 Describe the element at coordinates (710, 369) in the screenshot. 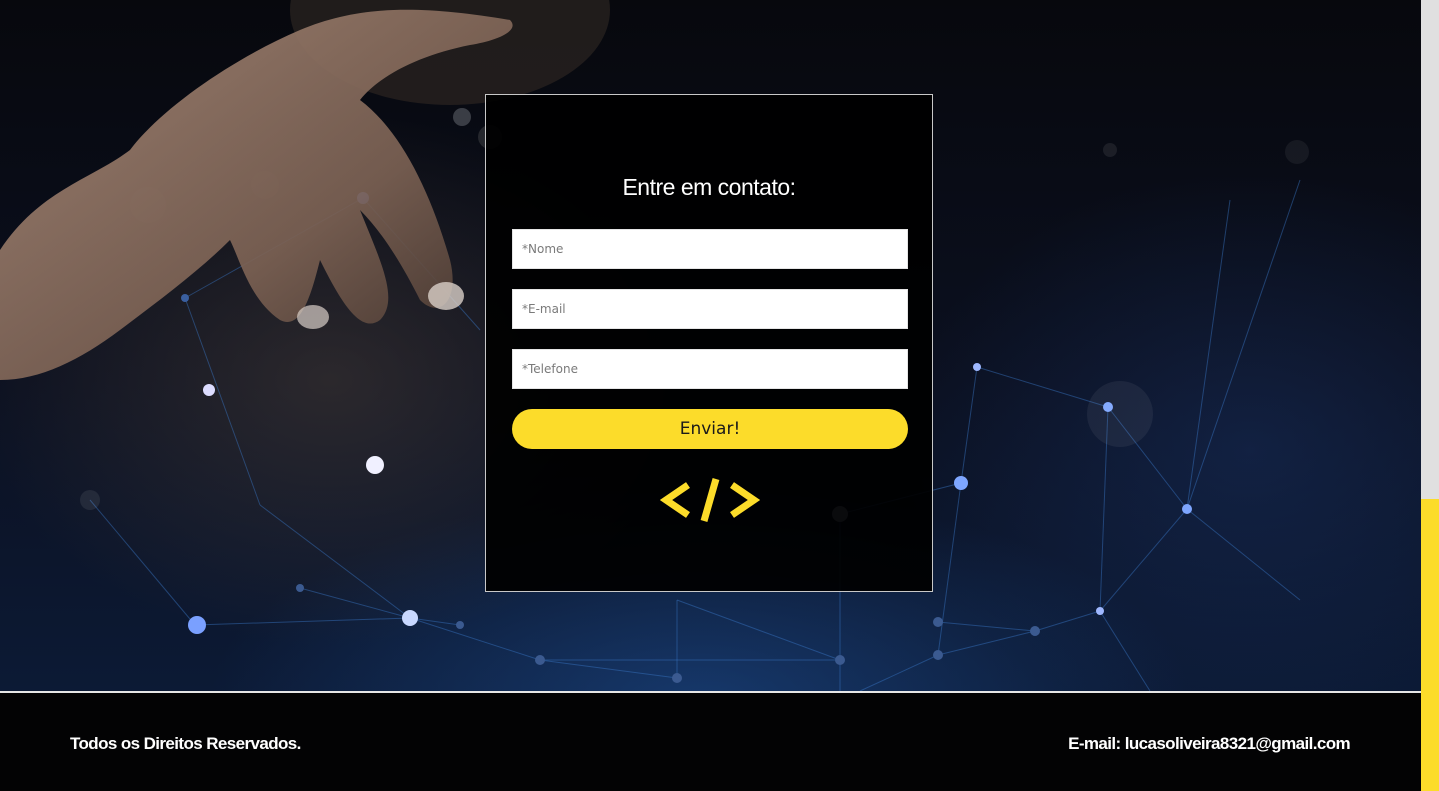

I see `phone-input` at that location.